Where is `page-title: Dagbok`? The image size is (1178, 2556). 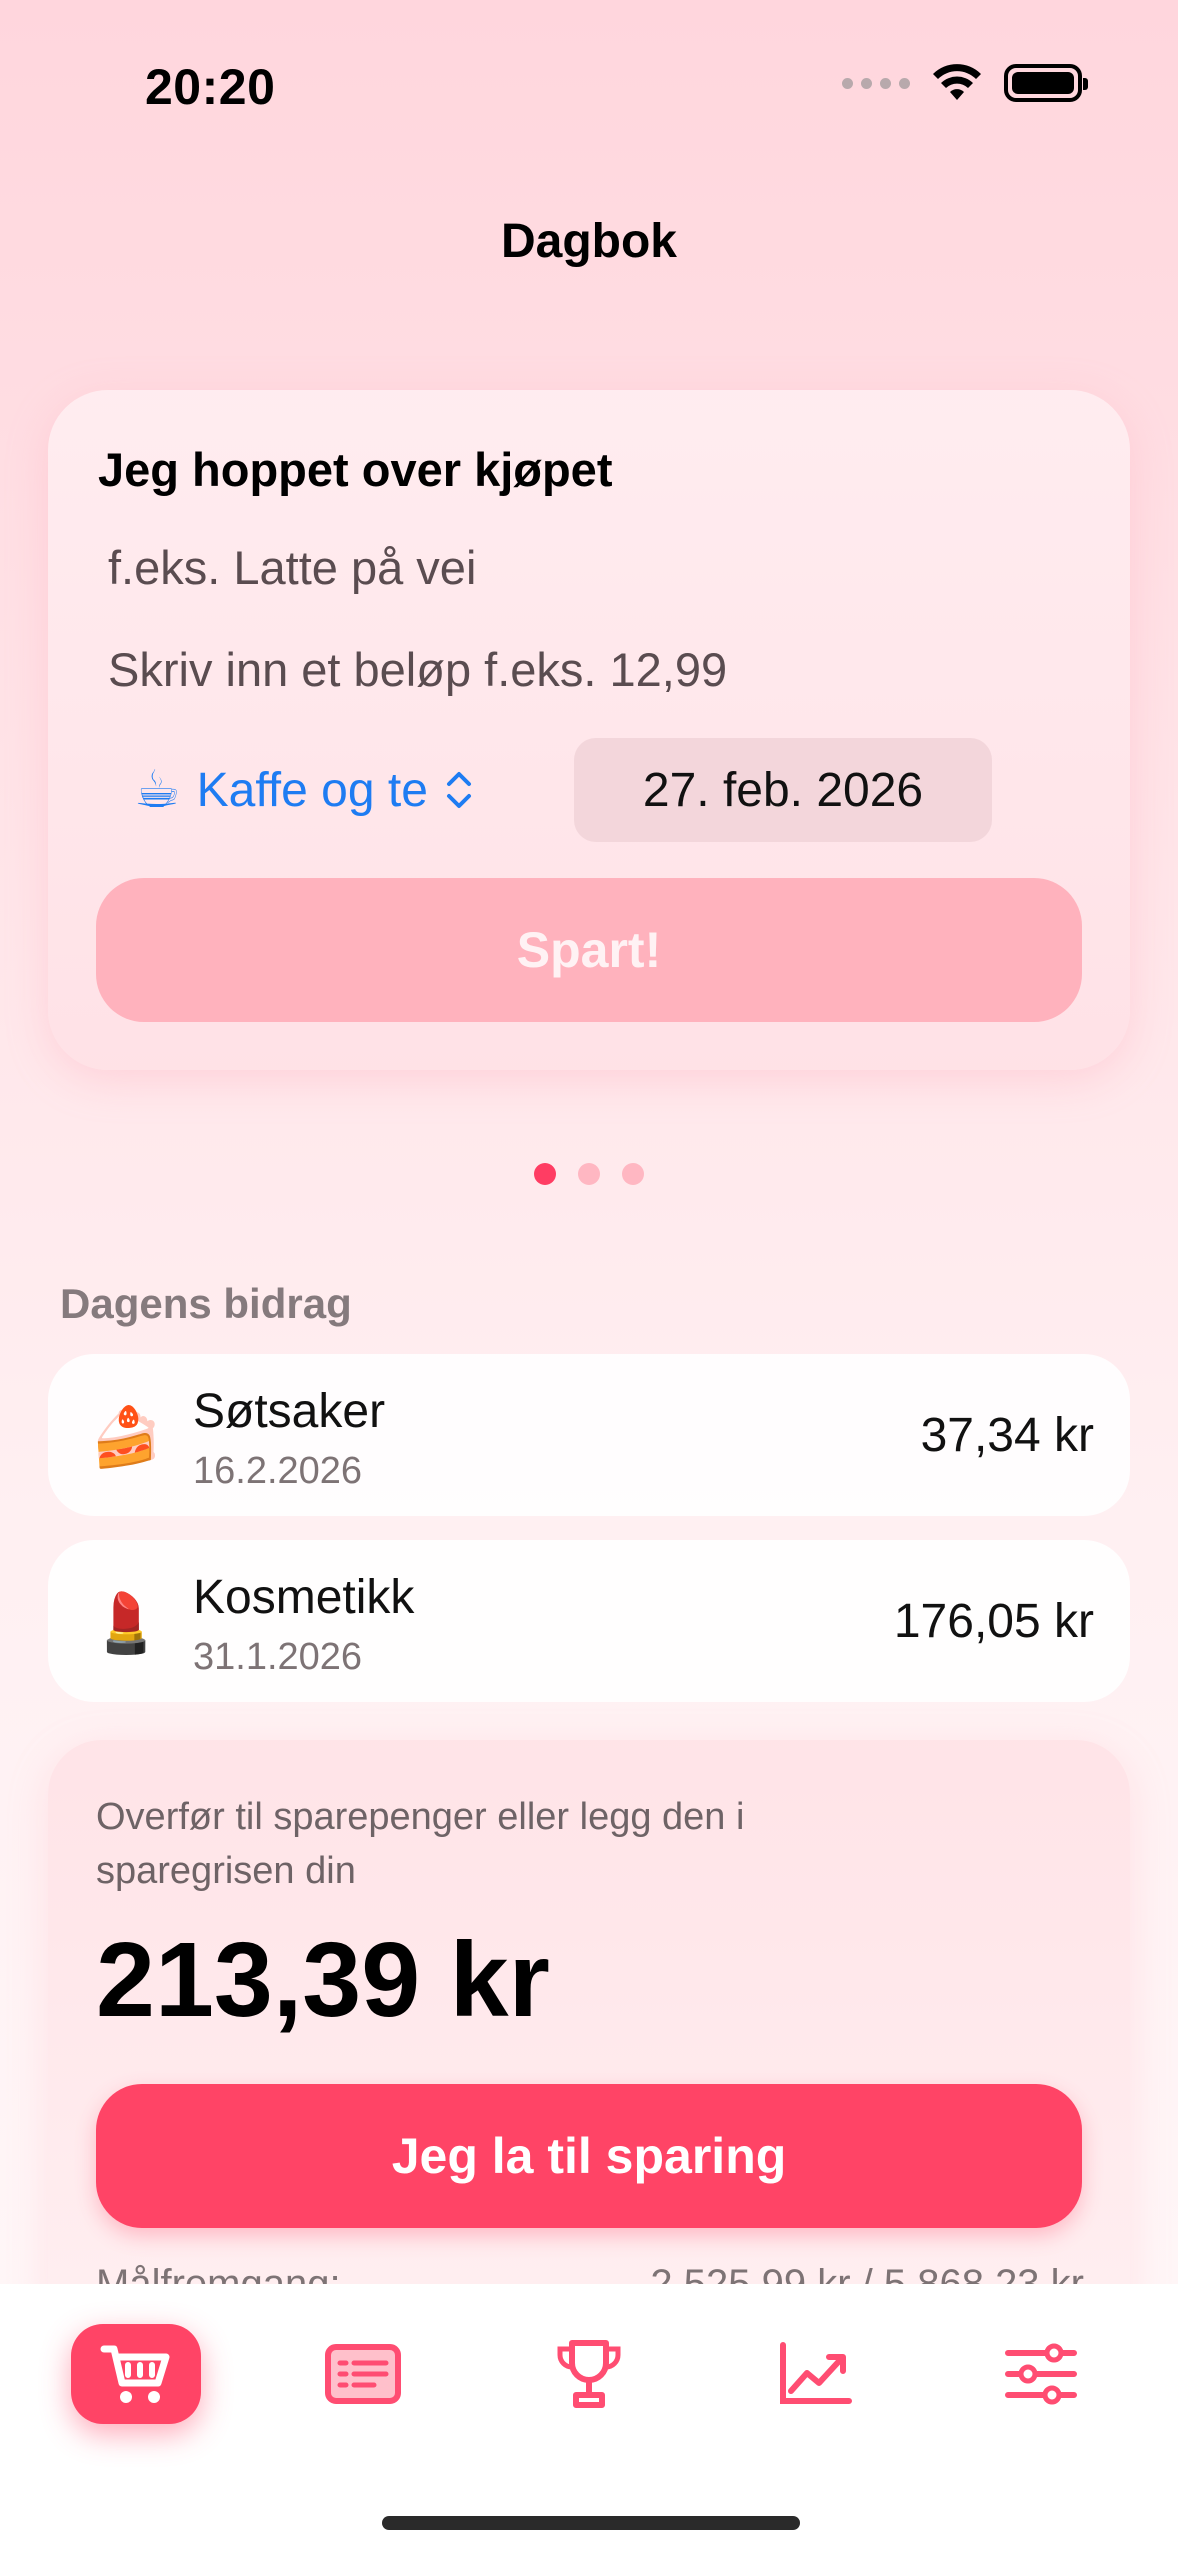
page-title: Dagbok is located at coordinates (588, 241).